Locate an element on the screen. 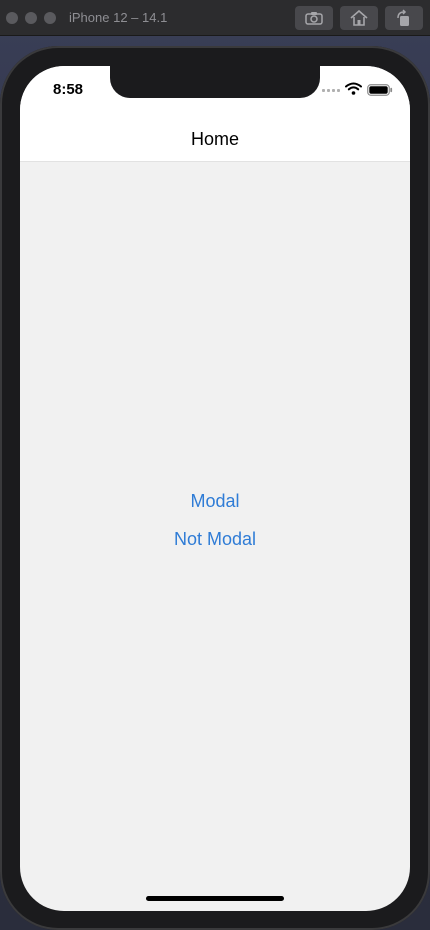 The image size is (430, 930). modal-button: Modal is located at coordinates (215, 501).